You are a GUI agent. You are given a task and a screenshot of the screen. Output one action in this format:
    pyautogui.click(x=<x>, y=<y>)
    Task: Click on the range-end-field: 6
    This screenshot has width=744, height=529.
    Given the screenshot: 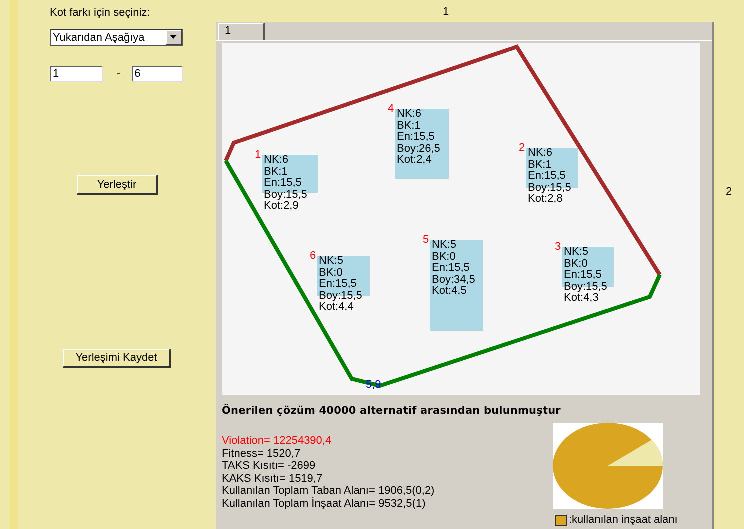 What is the action you would take?
    pyautogui.click(x=157, y=74)
    